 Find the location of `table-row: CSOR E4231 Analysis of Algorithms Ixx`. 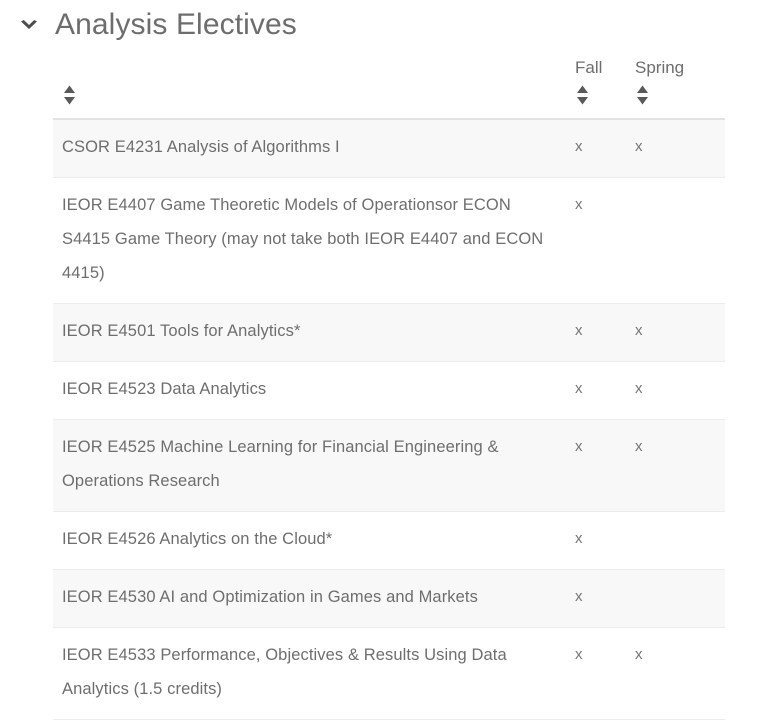

table-row: CSOR E4231 Analysis of Algorithms Ixx is located at coordinates (389, 148).